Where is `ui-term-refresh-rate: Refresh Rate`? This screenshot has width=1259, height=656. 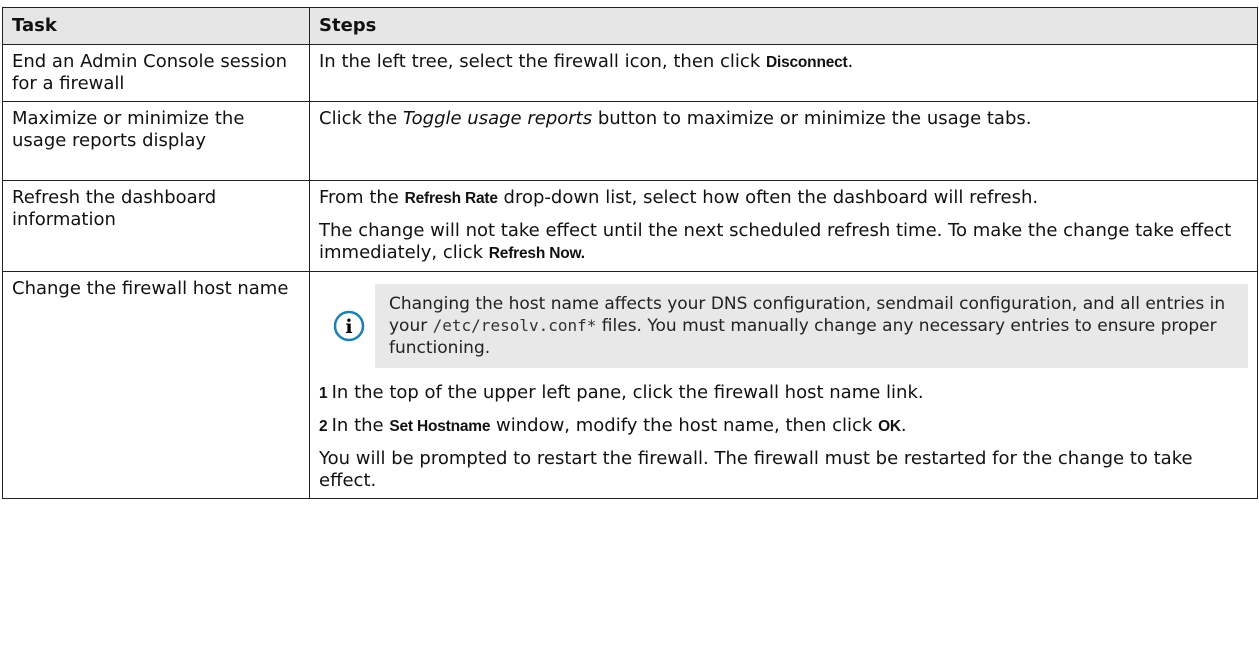
ui-term-refresh-rate: Refresh Rate is located at coordinates (451, 198).